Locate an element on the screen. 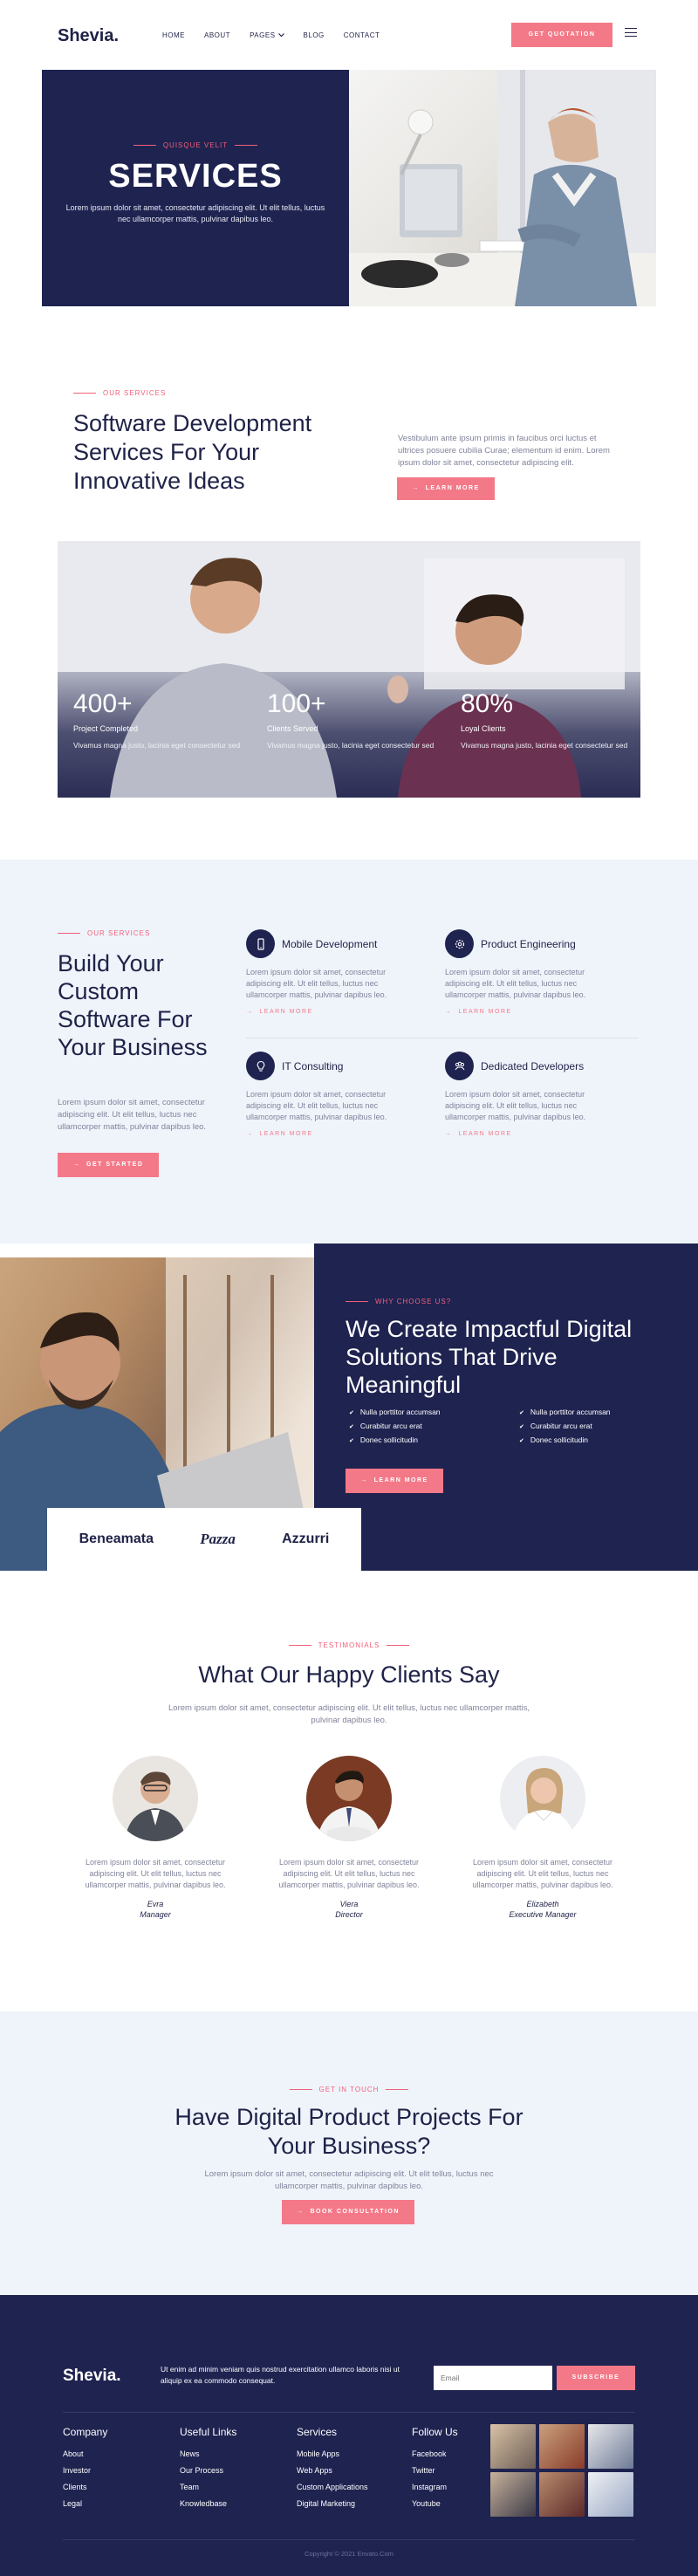  footer-link: News is located at coordinates (232, 2453).